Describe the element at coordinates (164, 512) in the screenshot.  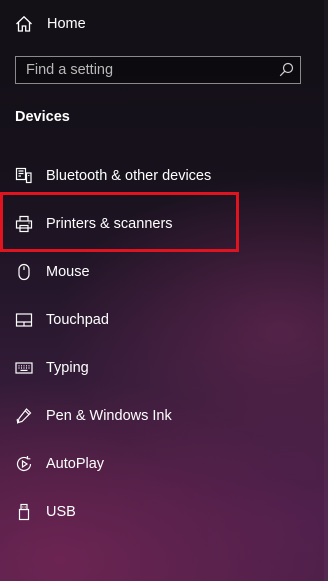
I see `nav-item-usb: USB` at that location.